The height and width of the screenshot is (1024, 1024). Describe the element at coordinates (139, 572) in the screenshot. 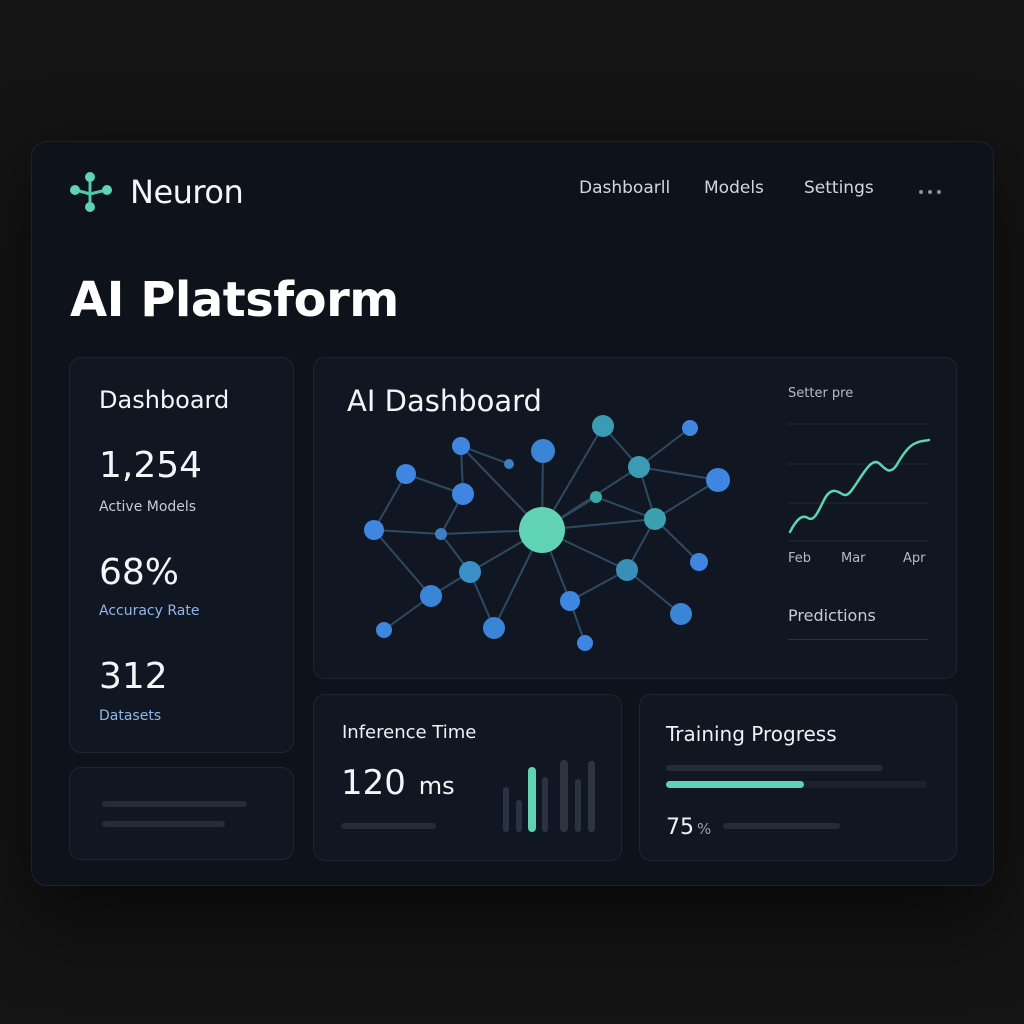

I see `stat-value-accuracy: 68%` at that location.